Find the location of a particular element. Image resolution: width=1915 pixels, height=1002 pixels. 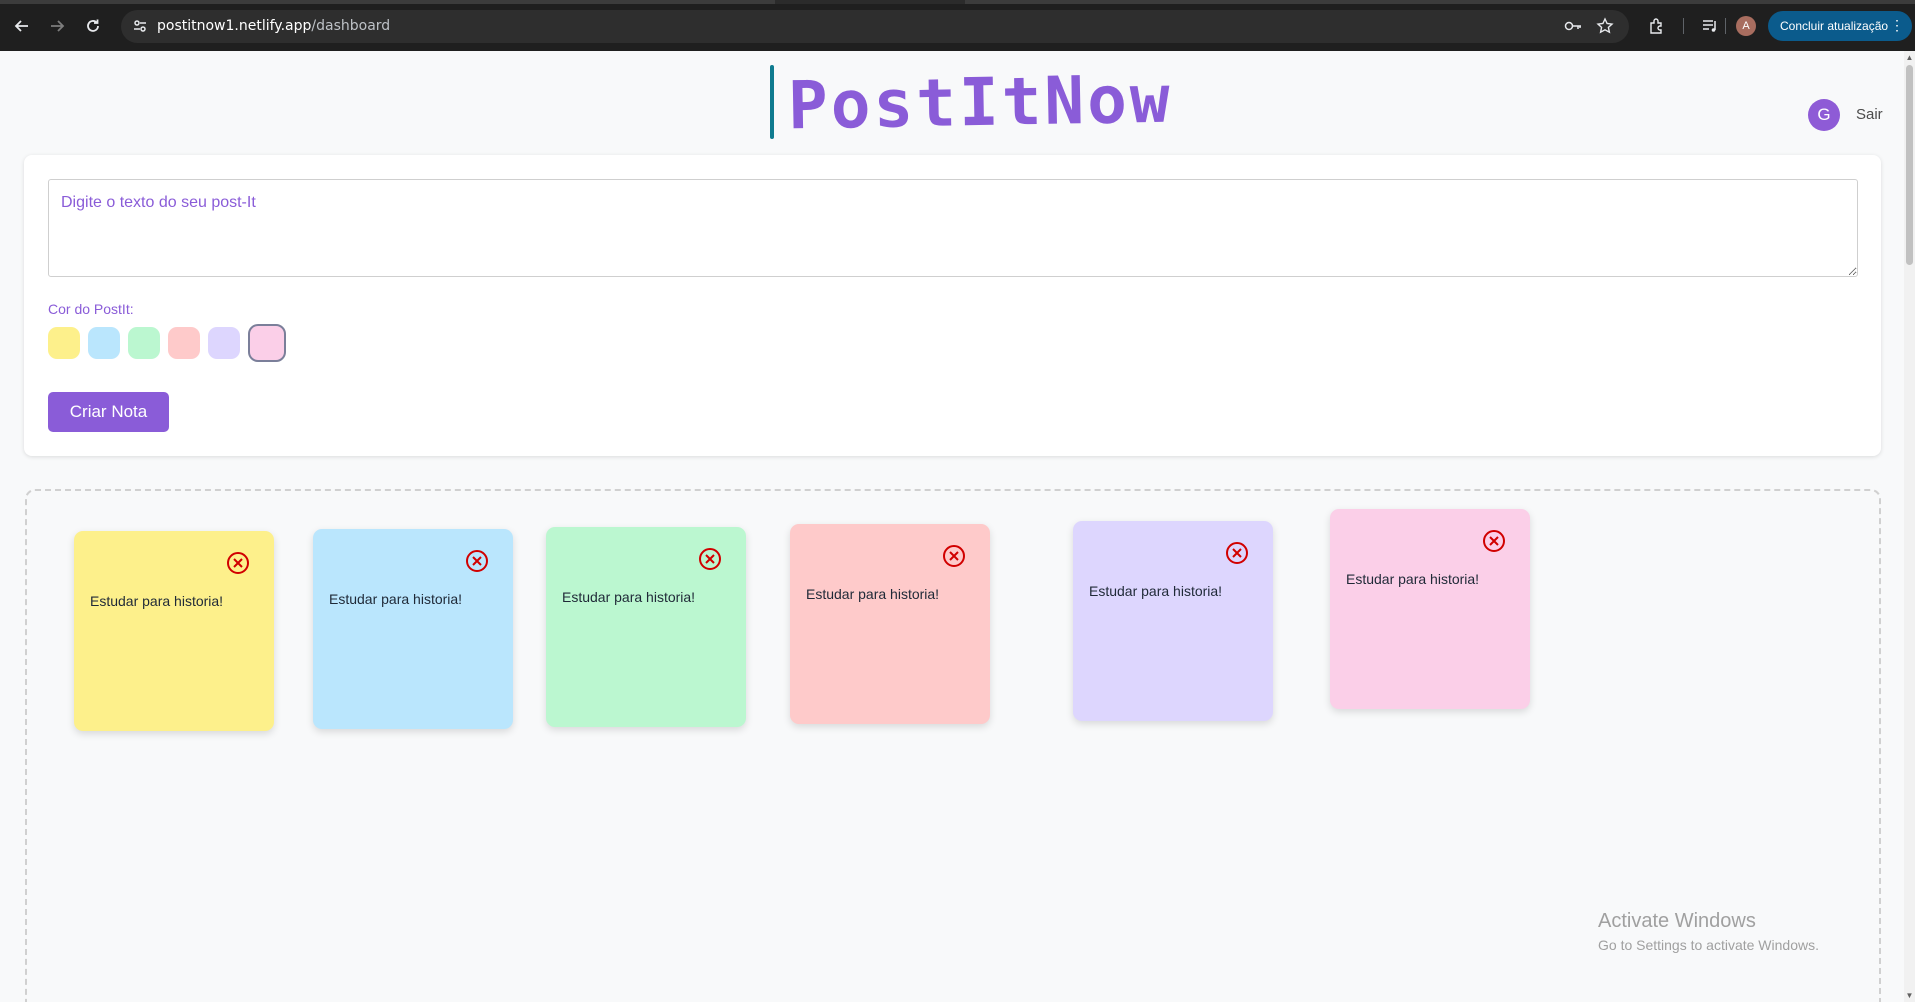

logout-button: Sair is located at coordinates (1869, 114).